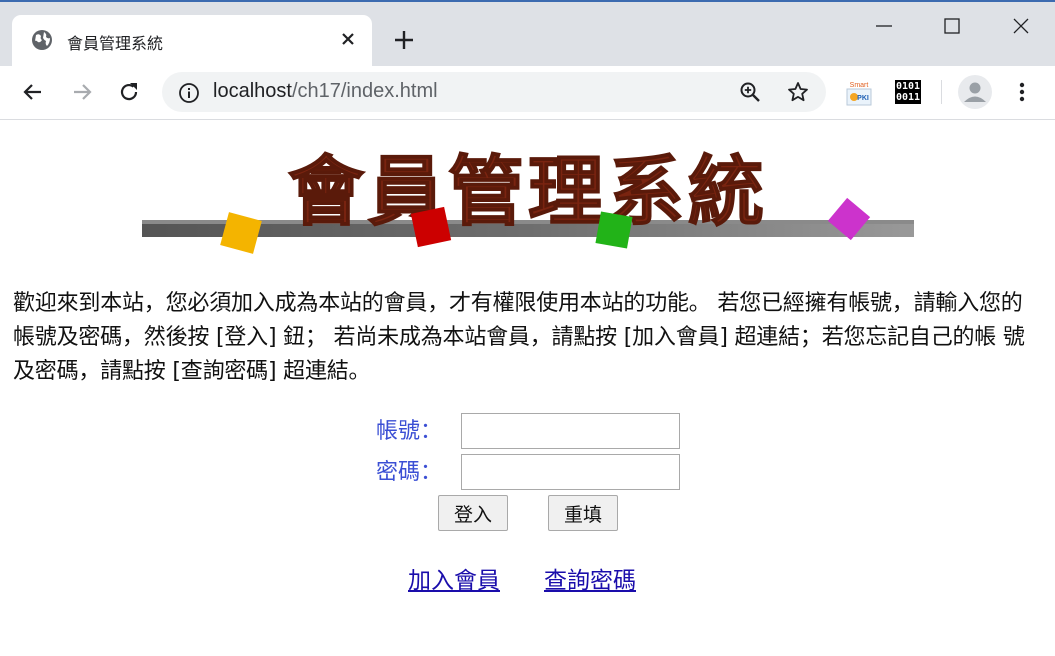  What do you see at coordinates (590, 578) in the screenshot?
I see `query-password-link: 查詢密碼` at bounding box center [590, 578].